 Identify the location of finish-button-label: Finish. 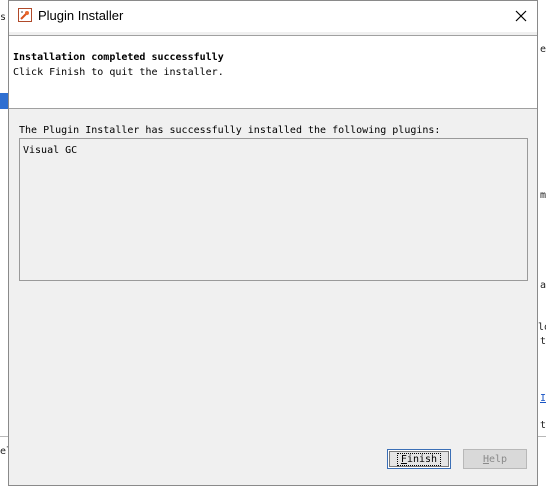
(419, 459).